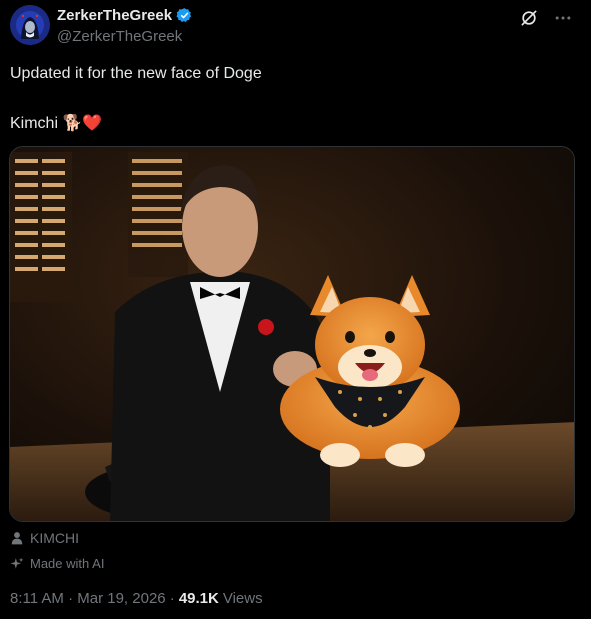 This screenshot has width=591, height=619. Describe the element at coordinates (242, 598) in the screenshot. I see `views-label: Views` at that location.